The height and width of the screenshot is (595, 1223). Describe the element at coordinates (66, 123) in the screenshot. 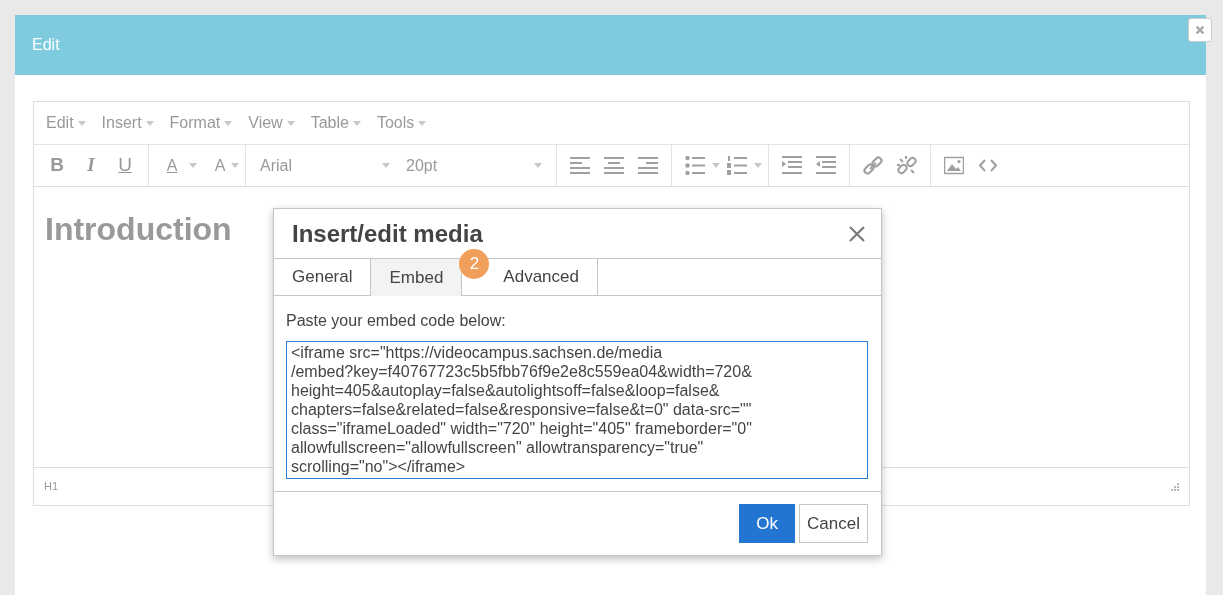

I see `menu-item: Edit` at that location.